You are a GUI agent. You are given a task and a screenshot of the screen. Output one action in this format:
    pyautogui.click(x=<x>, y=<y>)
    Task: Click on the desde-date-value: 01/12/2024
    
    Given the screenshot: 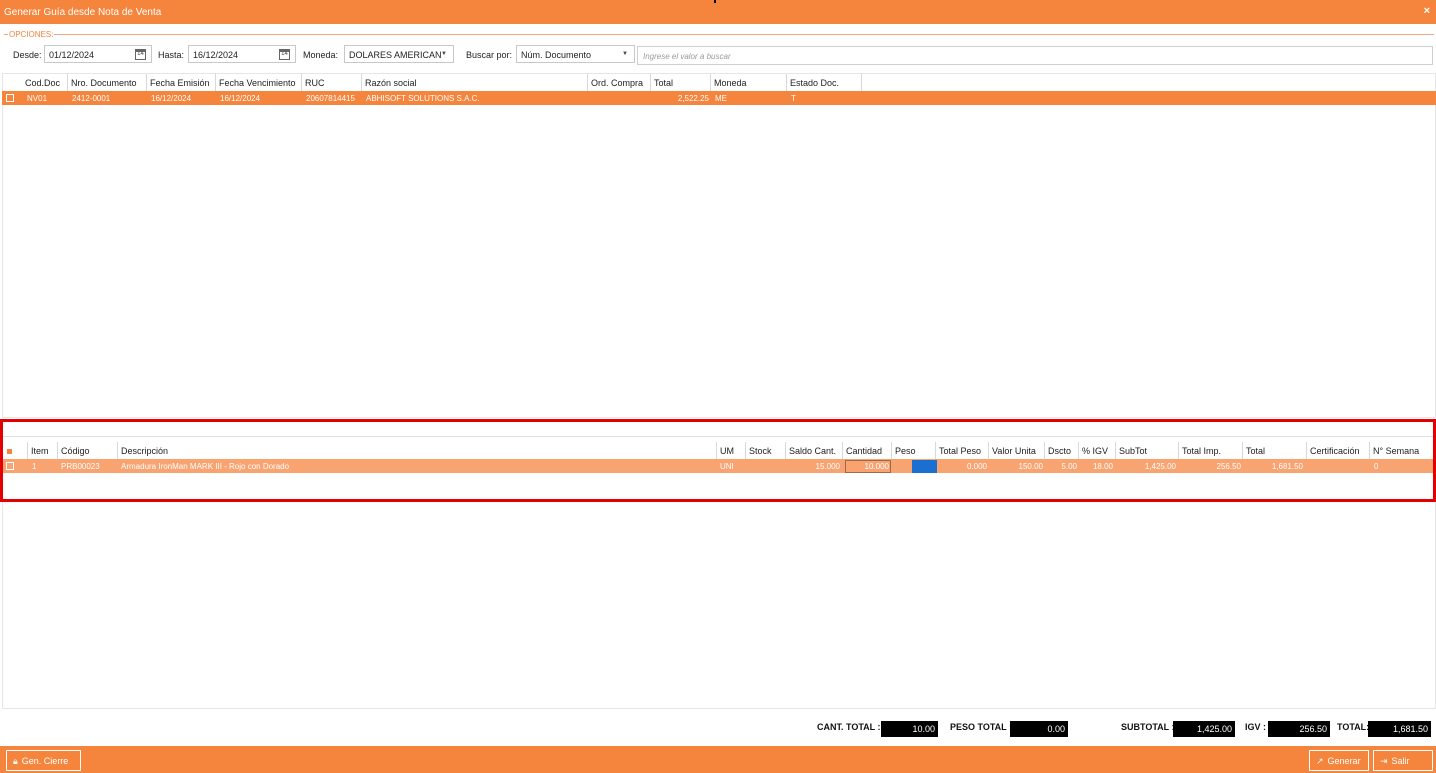 What is the action you would take?
    pyautogui.click(x=72, y=55)
    